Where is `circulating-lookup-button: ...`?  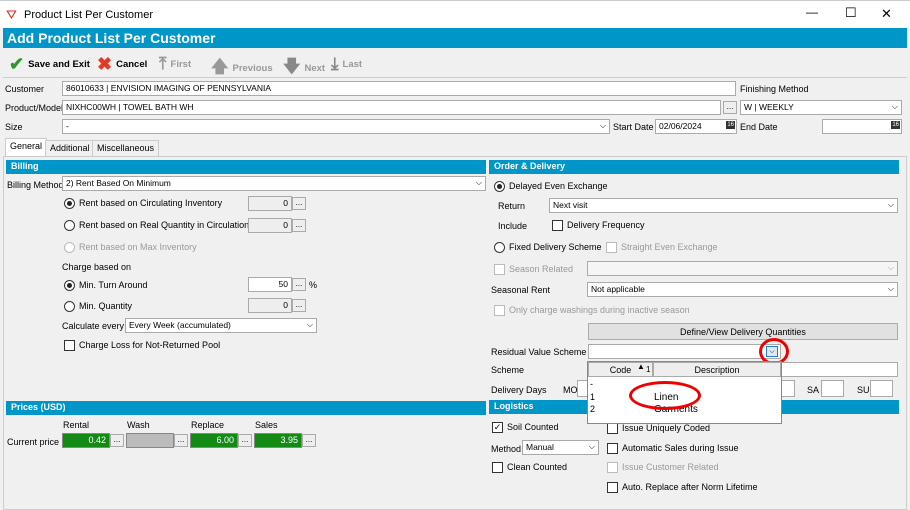
circulating-lookup-button: ... is located at coordinates (299, 203).